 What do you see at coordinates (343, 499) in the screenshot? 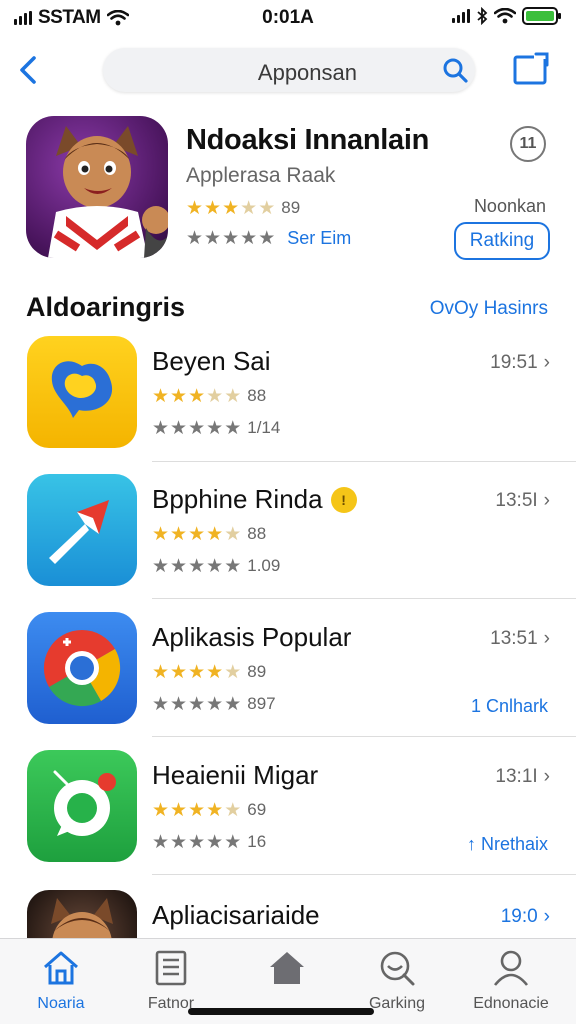
I see `warning-badge-icon: !` at bounding box center [343, 499].